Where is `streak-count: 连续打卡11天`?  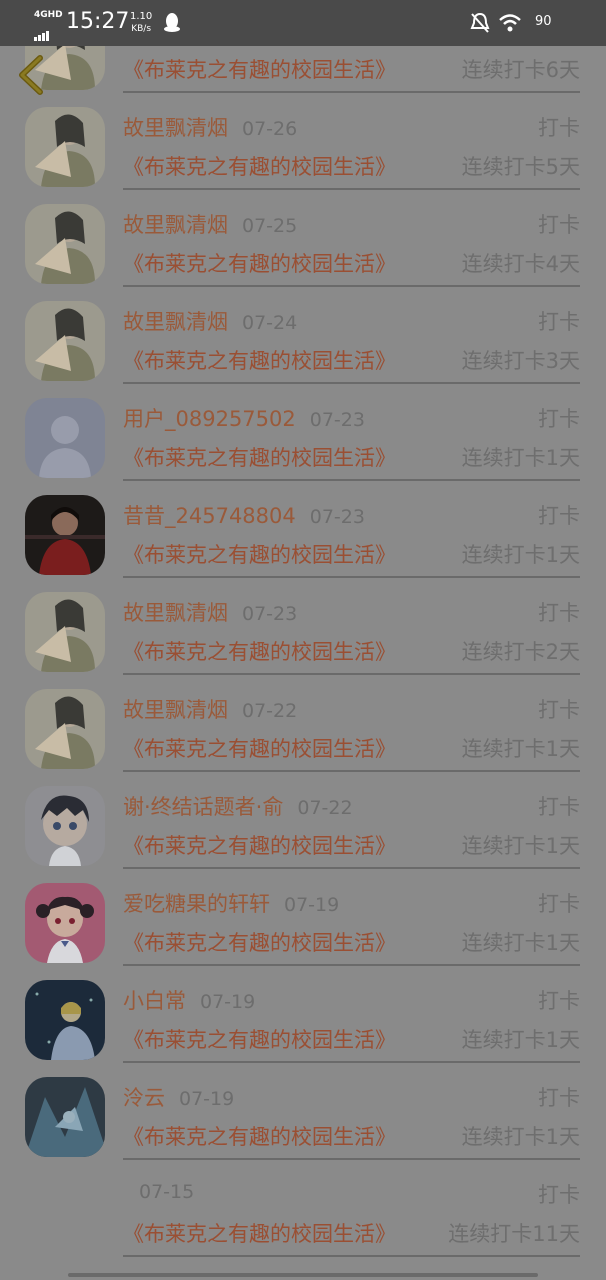 streak-count: 连续打卡11天 is located at coordinates (514, 1234).